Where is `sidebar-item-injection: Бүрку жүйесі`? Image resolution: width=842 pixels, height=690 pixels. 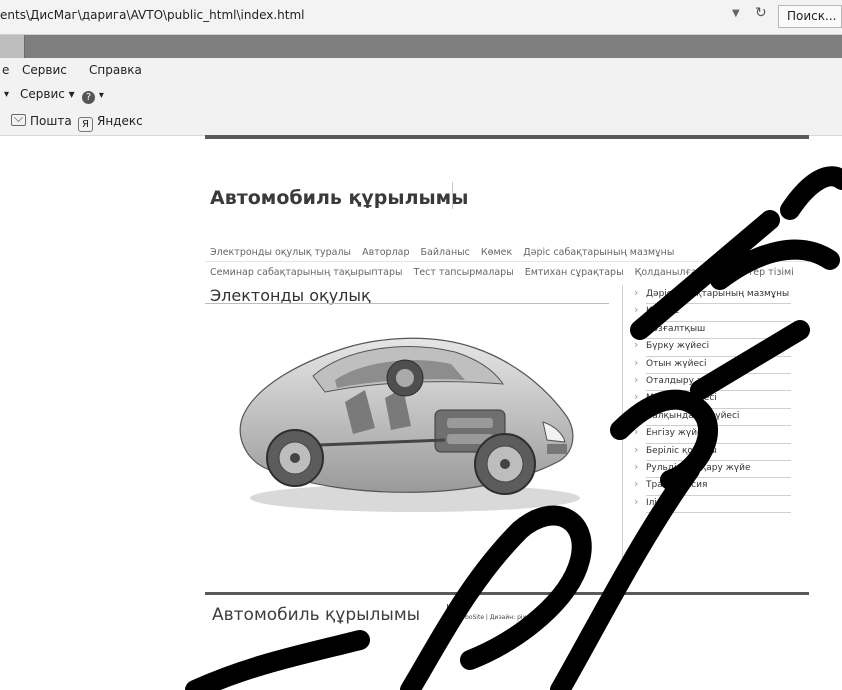 sidebar-item-injection: Бүрку жүйесі is located at coordinates (713, 347).